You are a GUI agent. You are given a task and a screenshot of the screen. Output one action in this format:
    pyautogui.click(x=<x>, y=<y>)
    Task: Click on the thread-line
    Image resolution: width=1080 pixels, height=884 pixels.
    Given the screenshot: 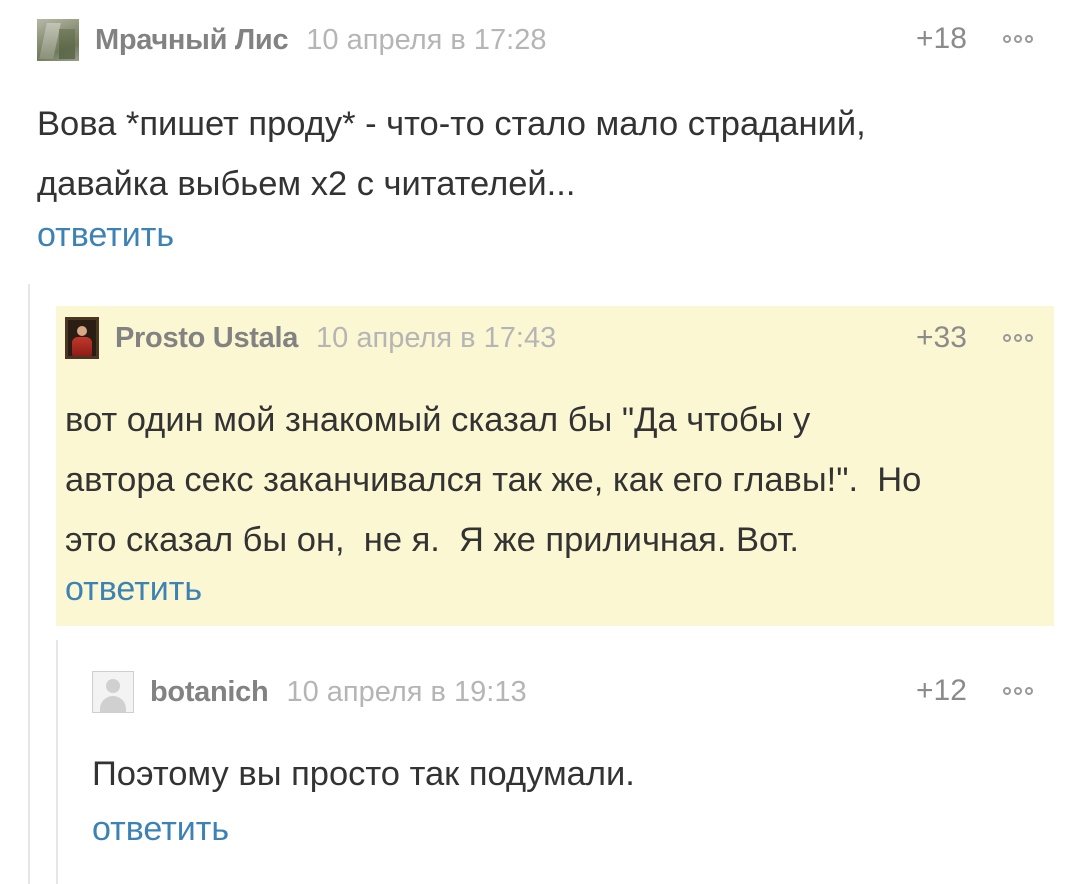 What is the action you would take?
    pyautogui.click(x=29, y=584)
    